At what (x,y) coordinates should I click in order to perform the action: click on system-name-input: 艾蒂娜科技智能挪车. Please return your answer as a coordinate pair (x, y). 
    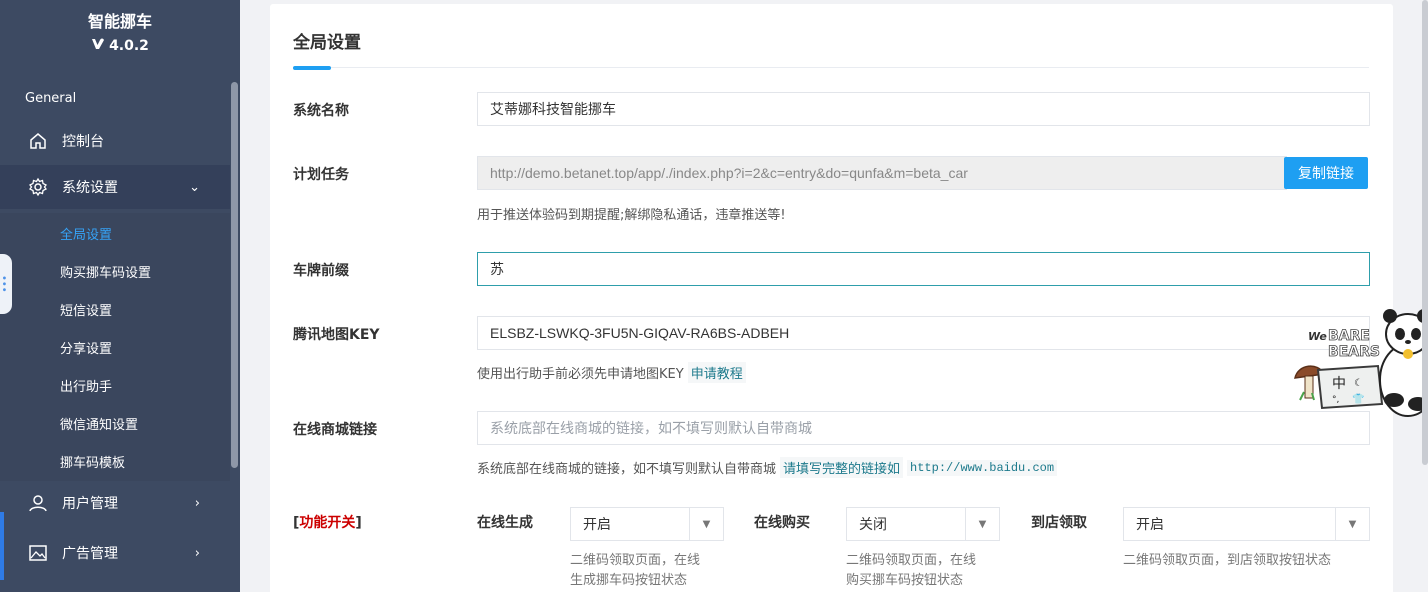
    Looking at the image, I should click on (923, 109).